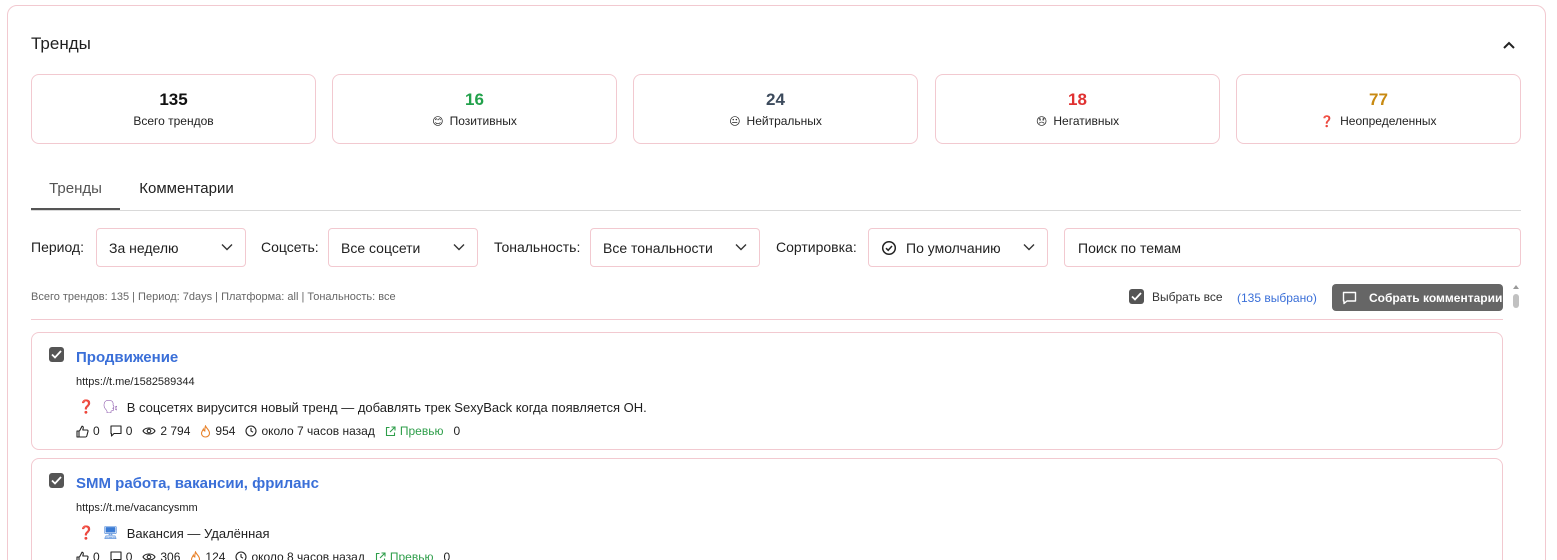 The width and height of the screenshot is (1557, 560). I want to click on stat-card-total: 135 Всего трендов, so click(173, 109).